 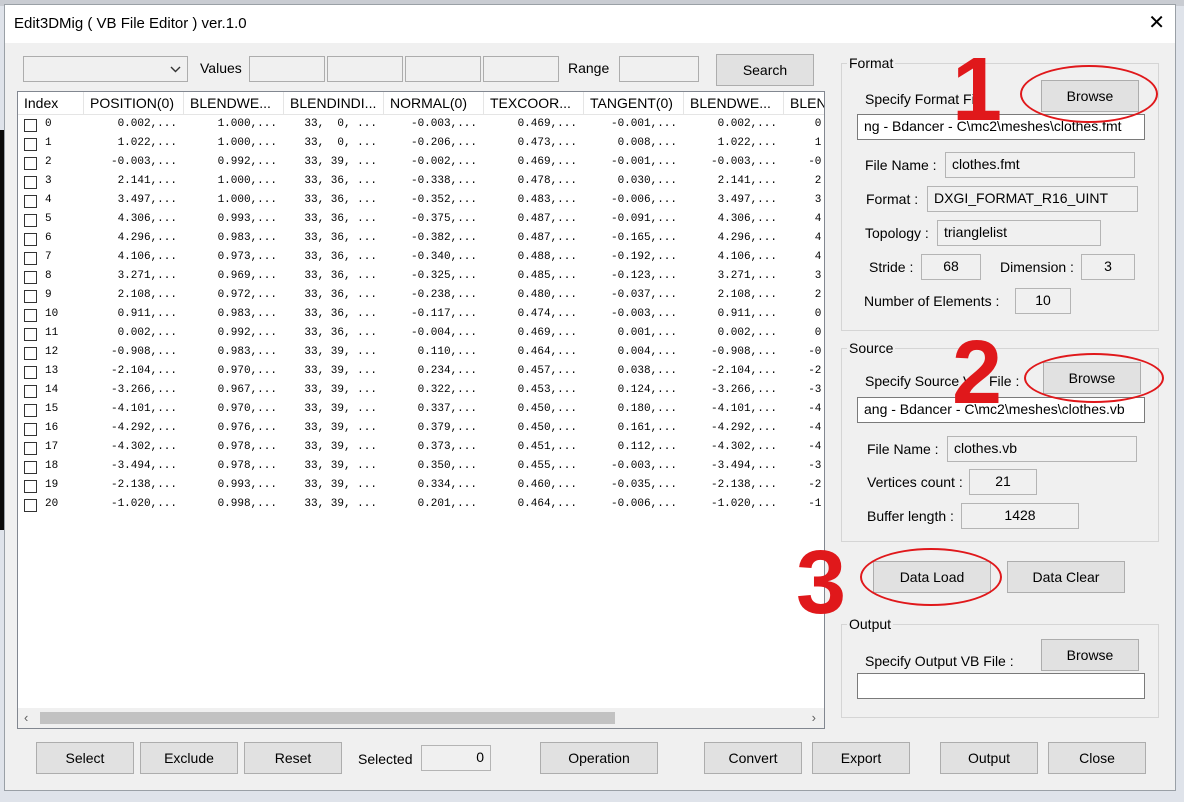 I want to click on chevron-right-icon: ›, so click(x=814, y=717).